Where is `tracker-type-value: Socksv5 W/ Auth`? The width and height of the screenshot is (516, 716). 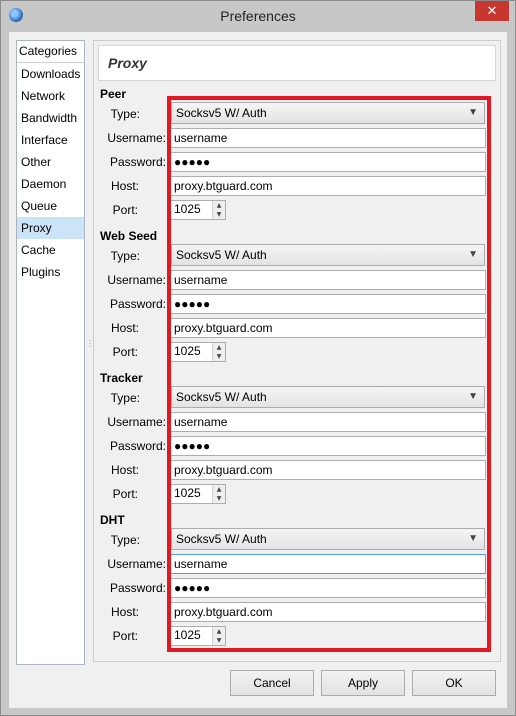 tracker-type-value: Socksv5 W/ Auth is located at coordinates (221, 397).